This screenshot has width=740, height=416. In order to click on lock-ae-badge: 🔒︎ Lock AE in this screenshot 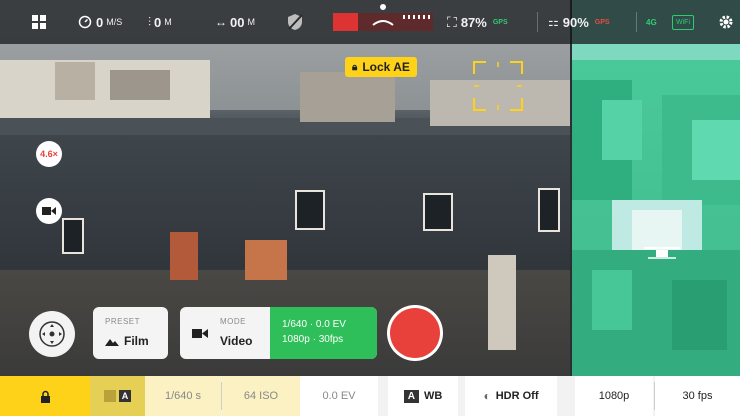, I will do `click(381, 67)`.